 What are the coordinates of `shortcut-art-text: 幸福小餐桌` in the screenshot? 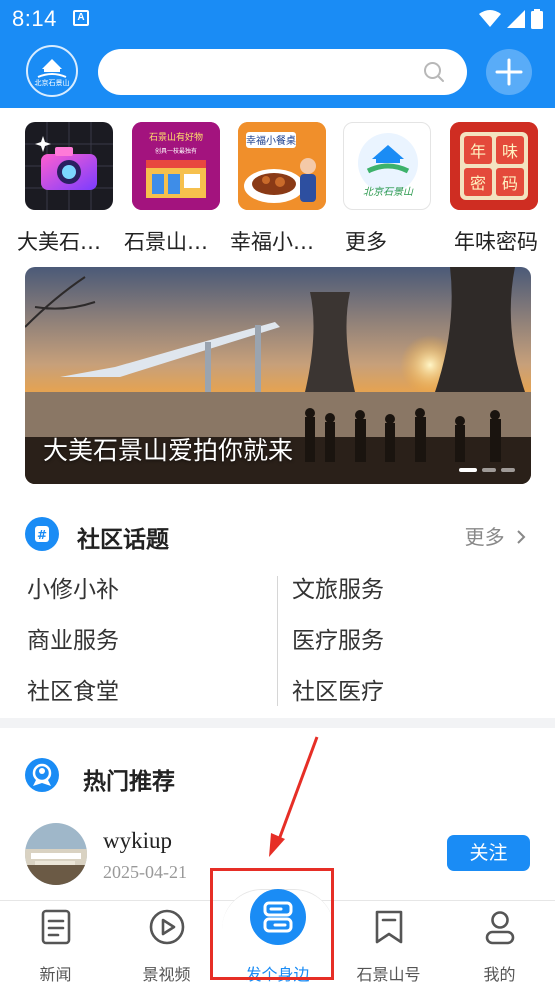 It's located at (271, 140).